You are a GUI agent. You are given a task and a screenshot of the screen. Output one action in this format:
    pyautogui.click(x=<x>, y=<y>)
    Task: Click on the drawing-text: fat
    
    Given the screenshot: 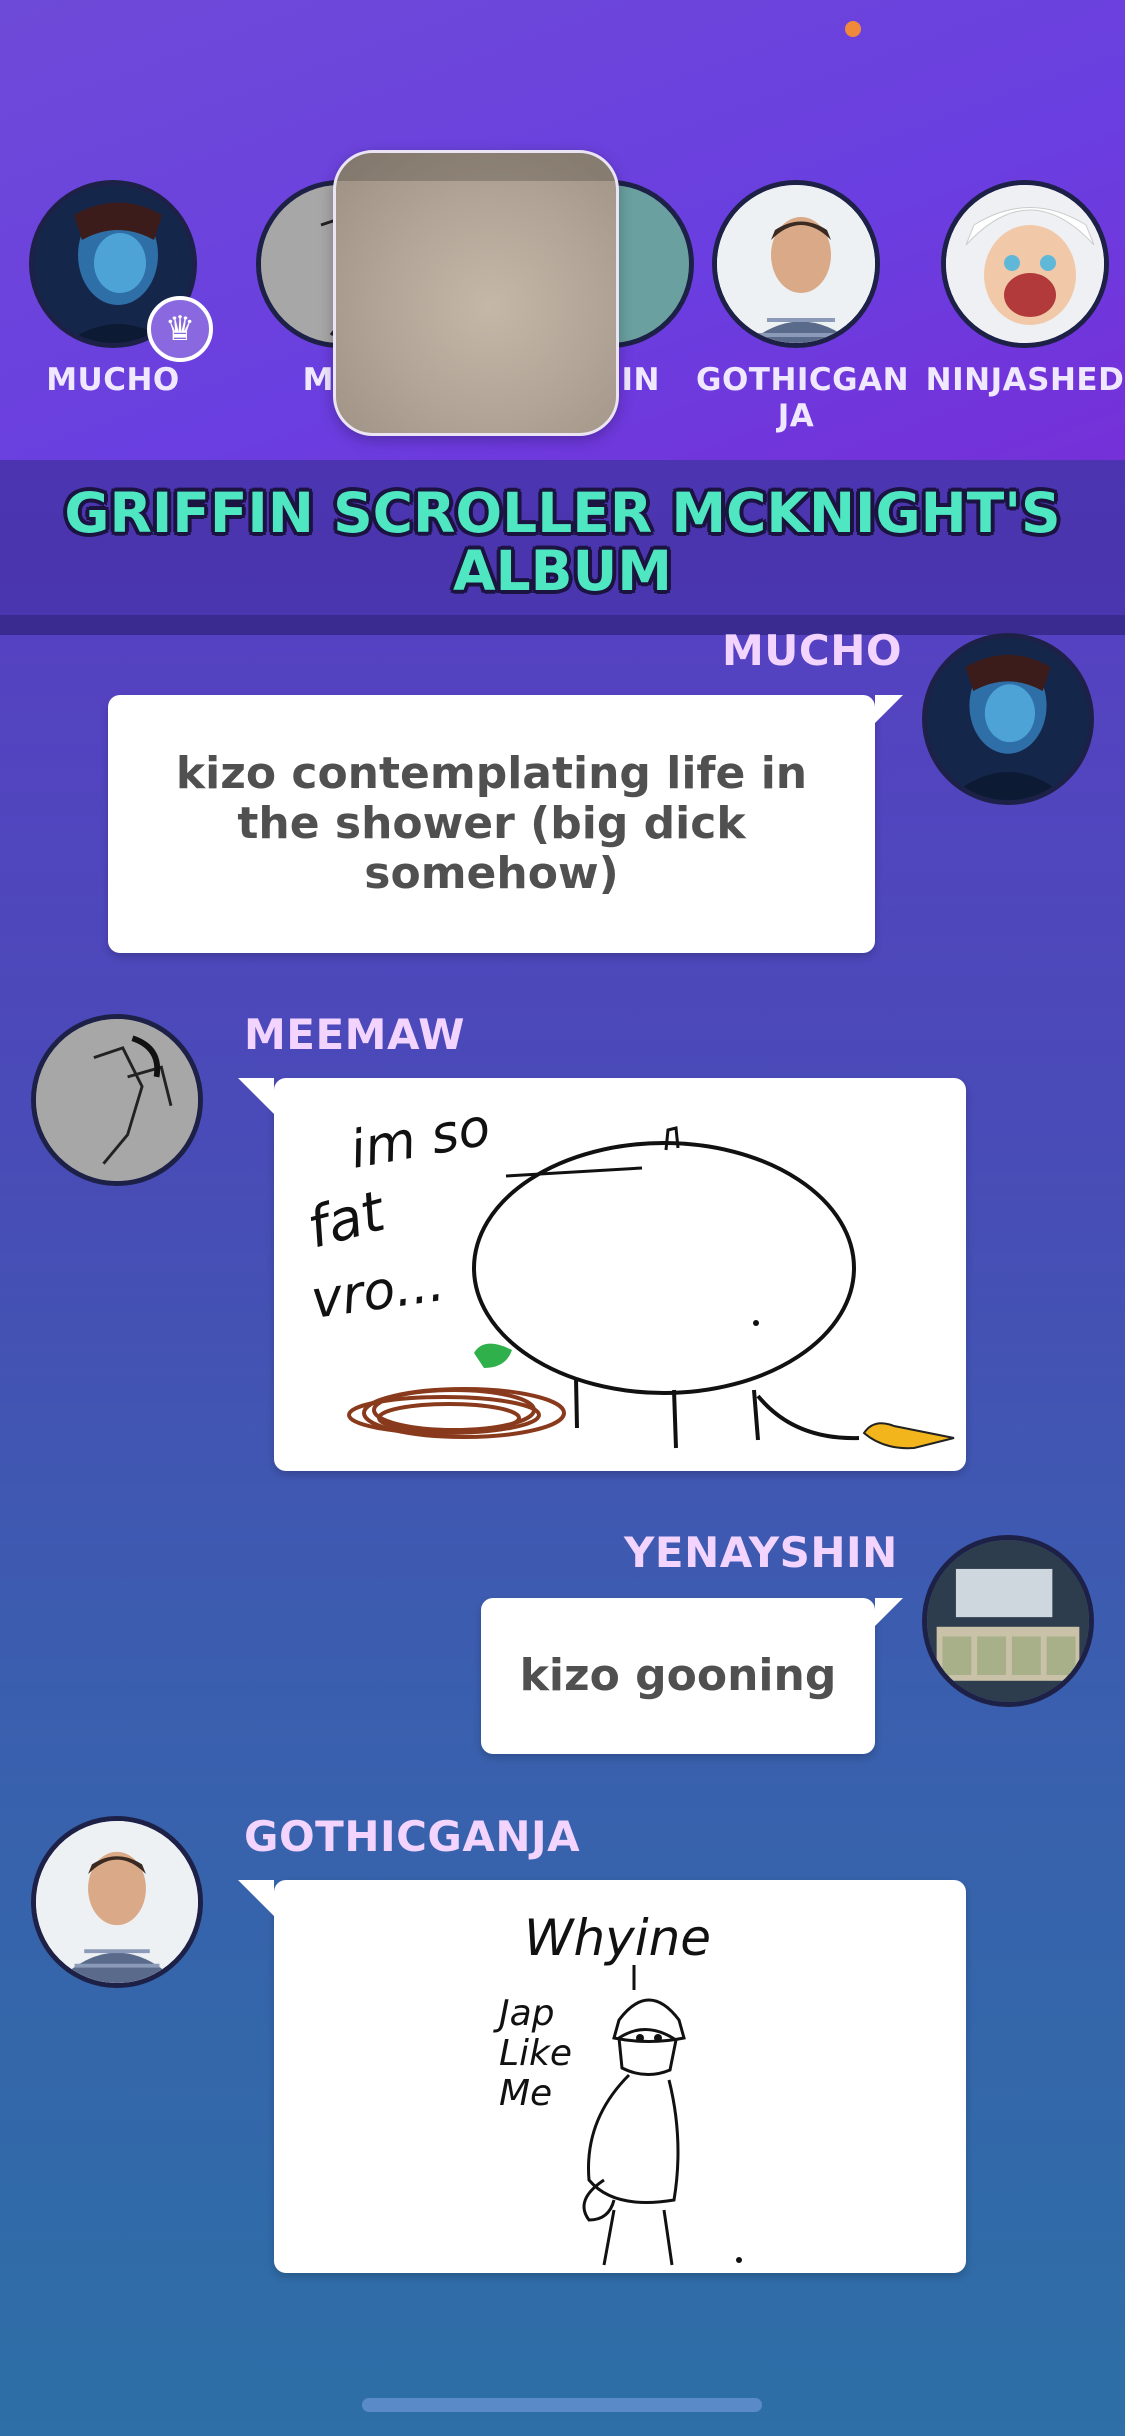 What is the action you would take?
    pyautogui.click(x=347, y=1220)
    